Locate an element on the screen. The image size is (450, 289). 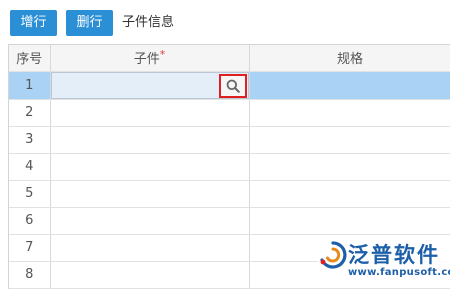
table-row: 5 is located at coordinates (229, 194).